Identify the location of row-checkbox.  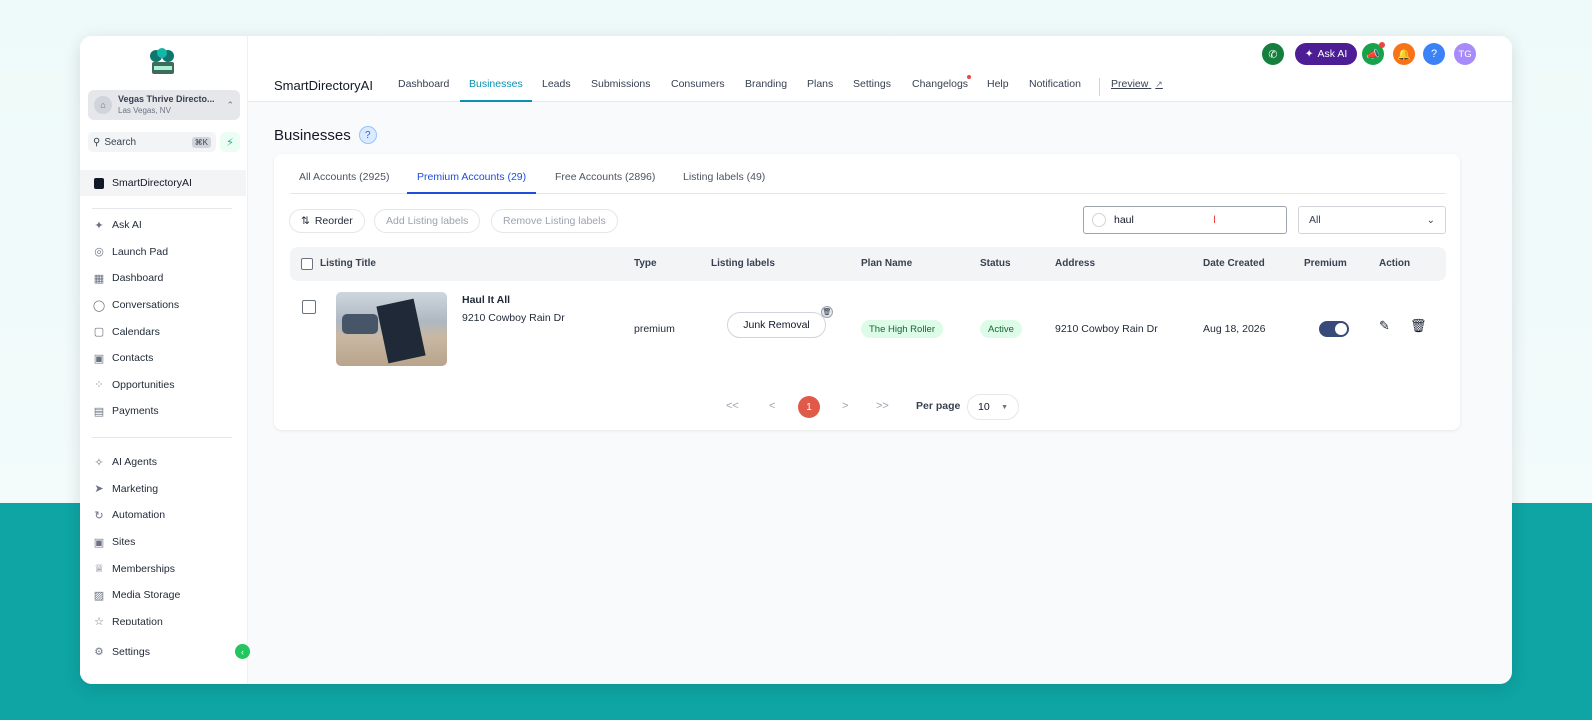
(309, 307).